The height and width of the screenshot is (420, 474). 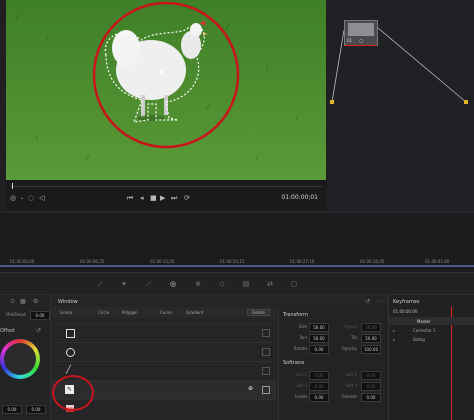 I want to click on soft2-label: Soft 2, so click(x=351, y=374).